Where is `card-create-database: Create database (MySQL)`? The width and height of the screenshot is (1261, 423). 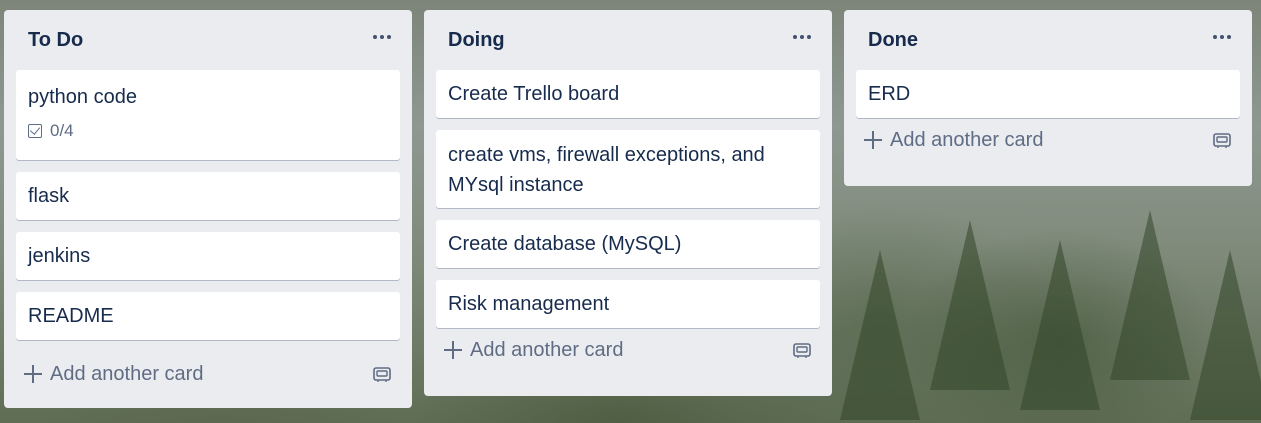 card-create-database: Create database (MySQL) is located at coordinates (628, 244).